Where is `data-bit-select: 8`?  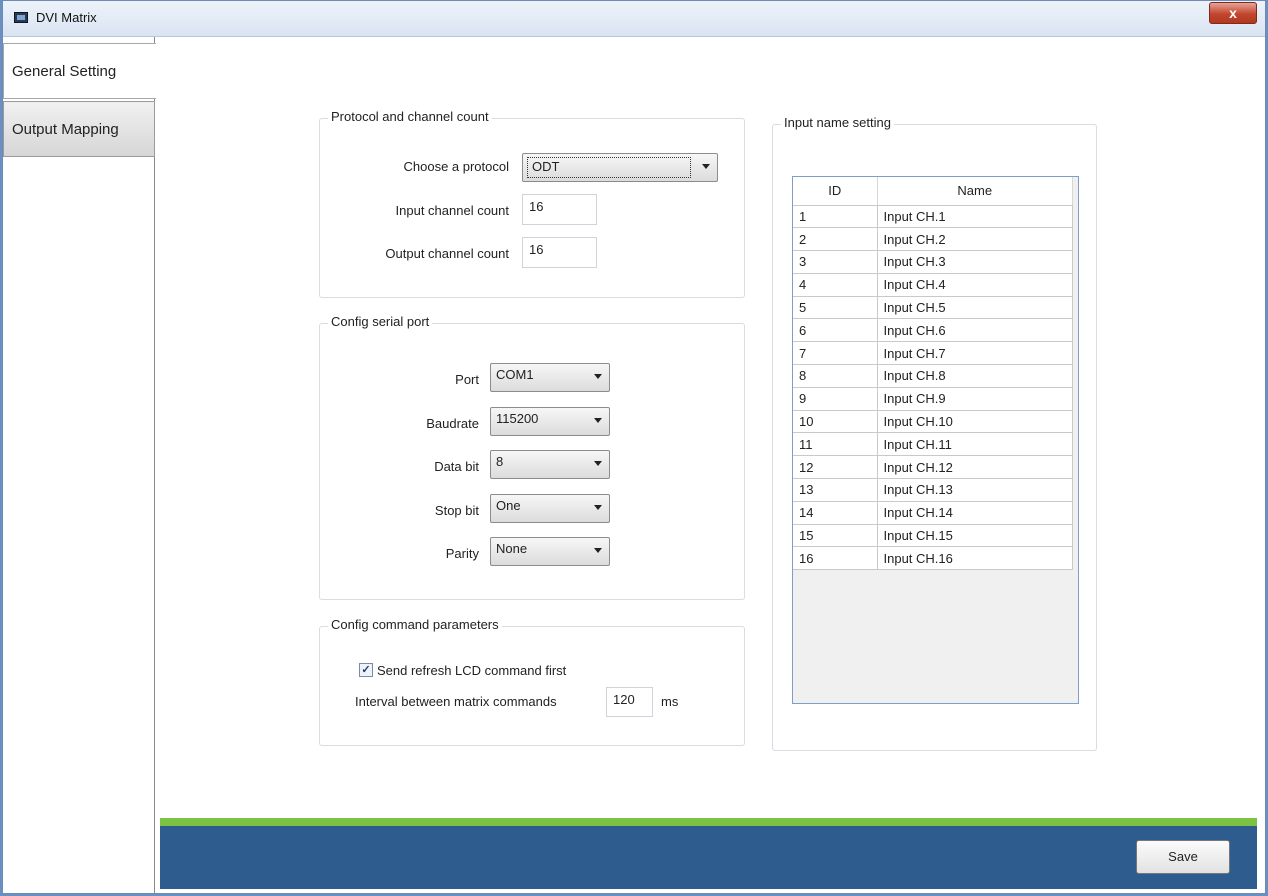
data-bit-select: 8 is located at coordinates (550, 464).